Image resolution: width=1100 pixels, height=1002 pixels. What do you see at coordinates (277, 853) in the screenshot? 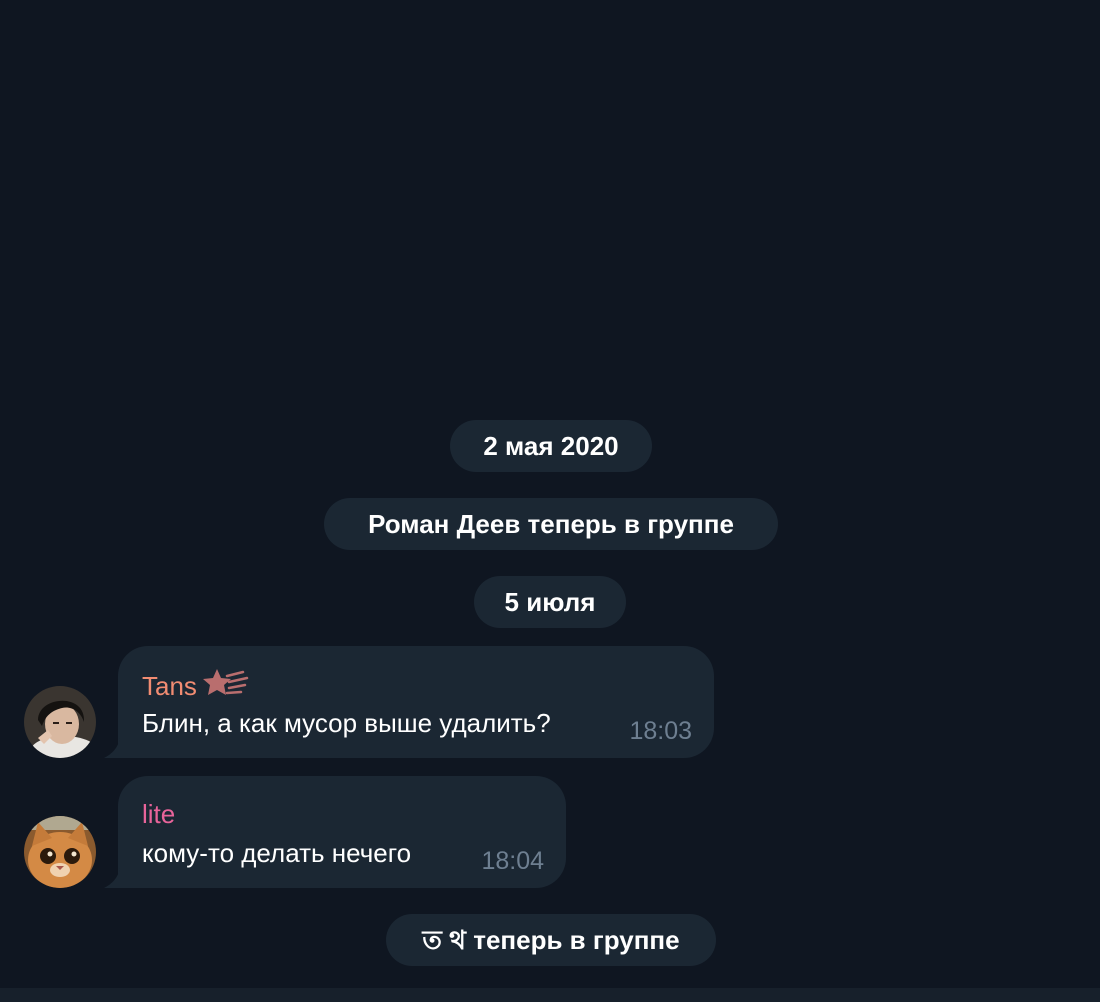
I see `message-text: кому-то делать нечего` at bounding box center [277, 853].